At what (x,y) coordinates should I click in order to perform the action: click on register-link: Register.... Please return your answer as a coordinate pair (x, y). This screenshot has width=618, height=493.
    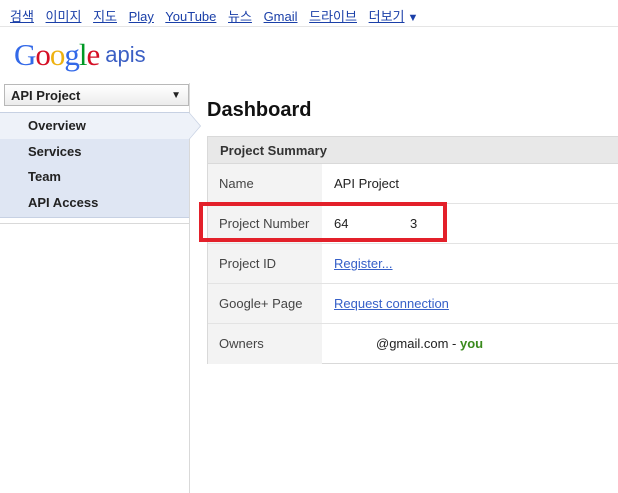
    Looking at the image, I should click on (363, 263).